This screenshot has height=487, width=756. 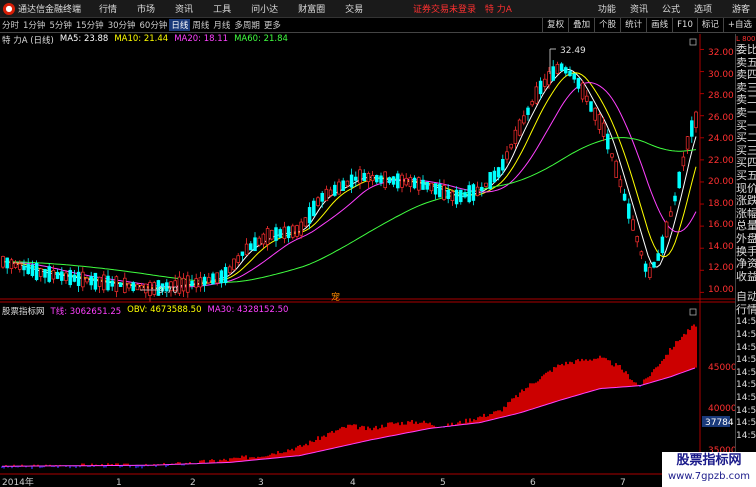 What do you see at coordinates (180, 25) in the screenshot?
I see `period-daily: 日线` at bounding box center [180, 25].